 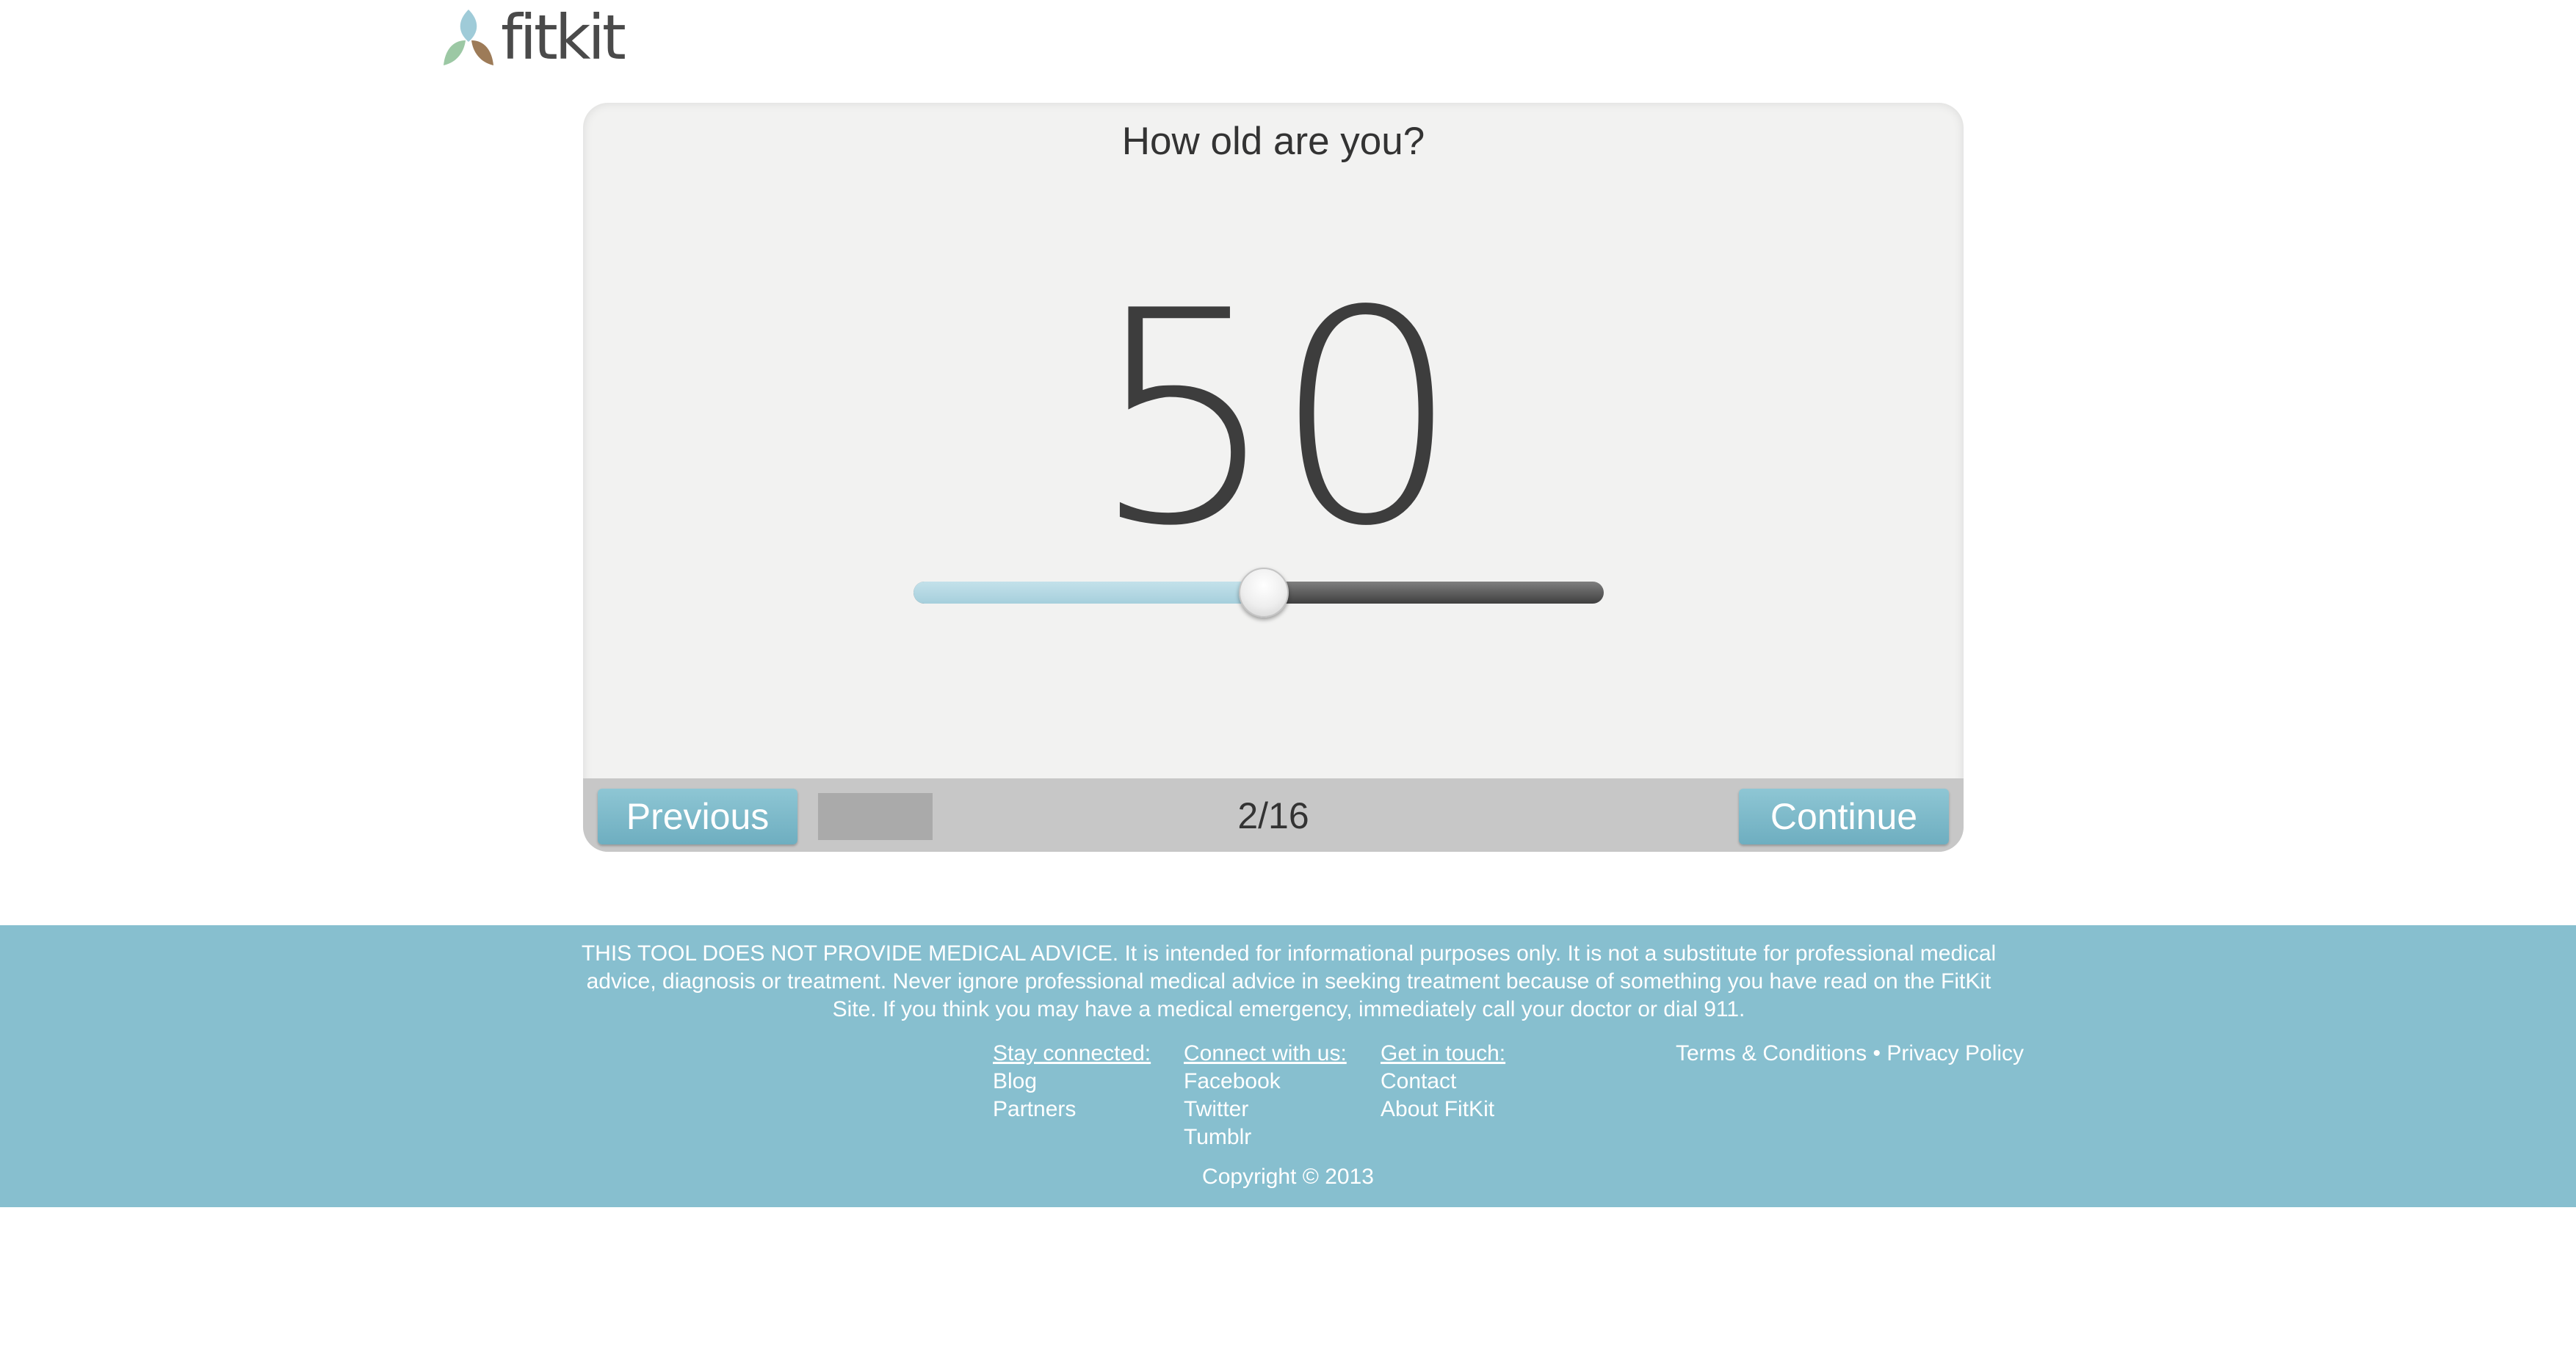 What do you see at coordinates (1072, 1109) in the screenshot?
I see `footer-link-partners: Partners` at bounding box center [1072, 1109].